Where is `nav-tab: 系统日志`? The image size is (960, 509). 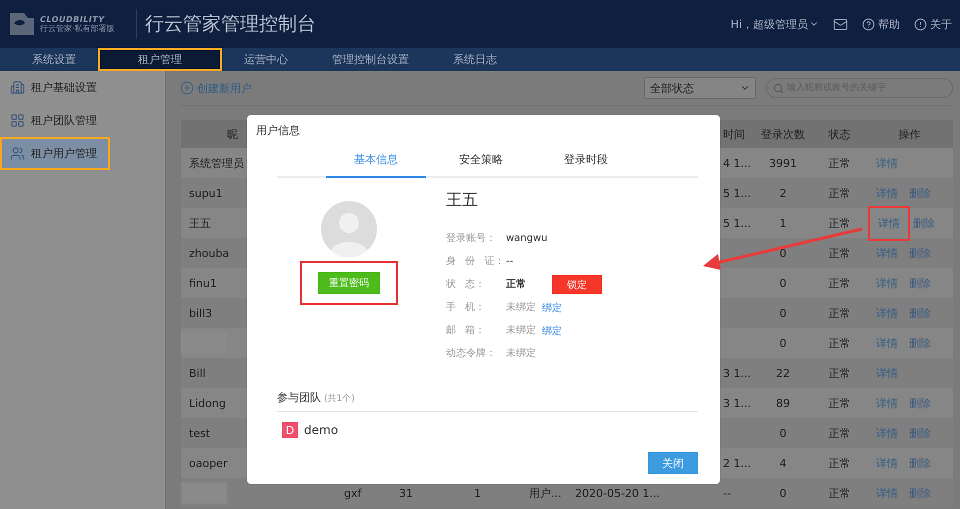 nav-tab: 系统日志 is located at coordinates (475, 59).